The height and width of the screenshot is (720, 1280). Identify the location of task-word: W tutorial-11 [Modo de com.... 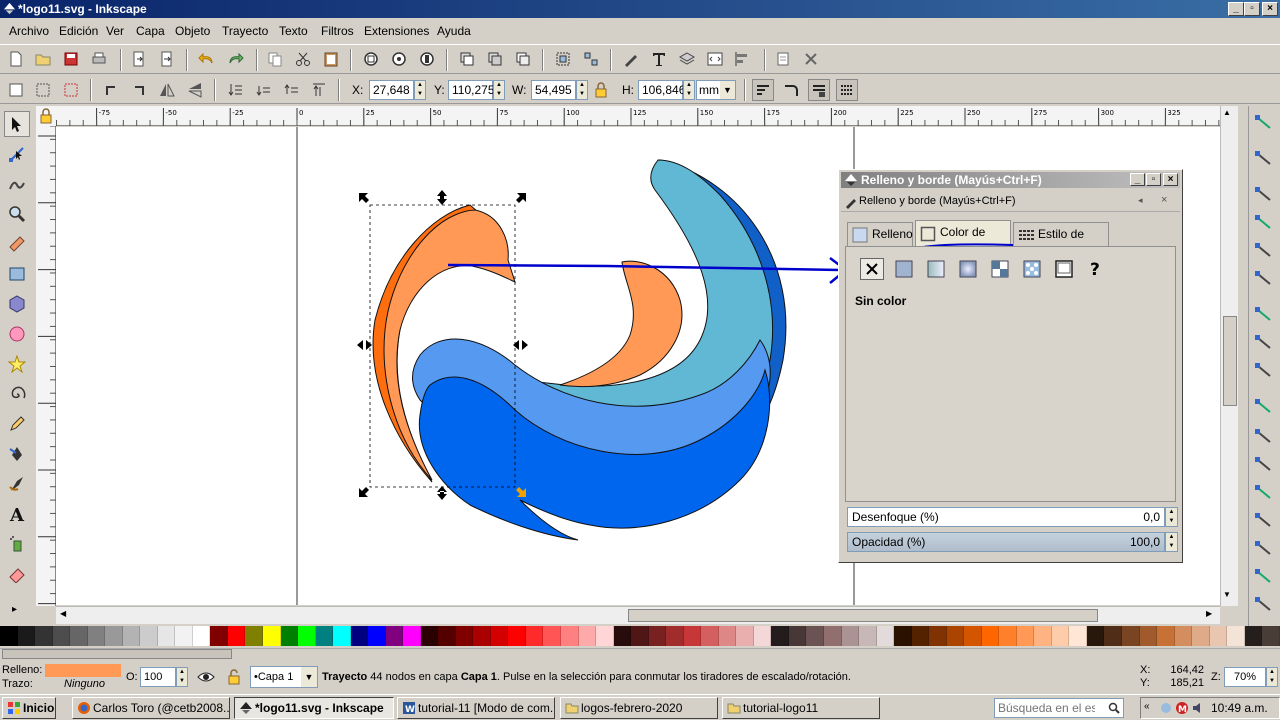
(476, 708).